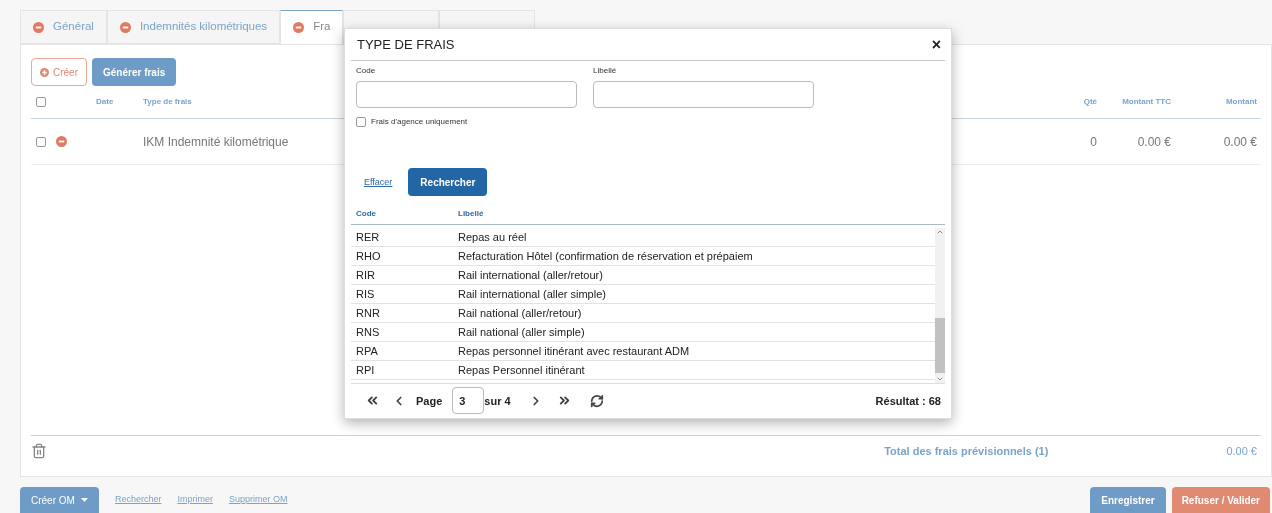 The image size is (1272, 513). Describe the element at coordinates (41, 102) in the screenshot. I see `select-all-checkbox` at that location.